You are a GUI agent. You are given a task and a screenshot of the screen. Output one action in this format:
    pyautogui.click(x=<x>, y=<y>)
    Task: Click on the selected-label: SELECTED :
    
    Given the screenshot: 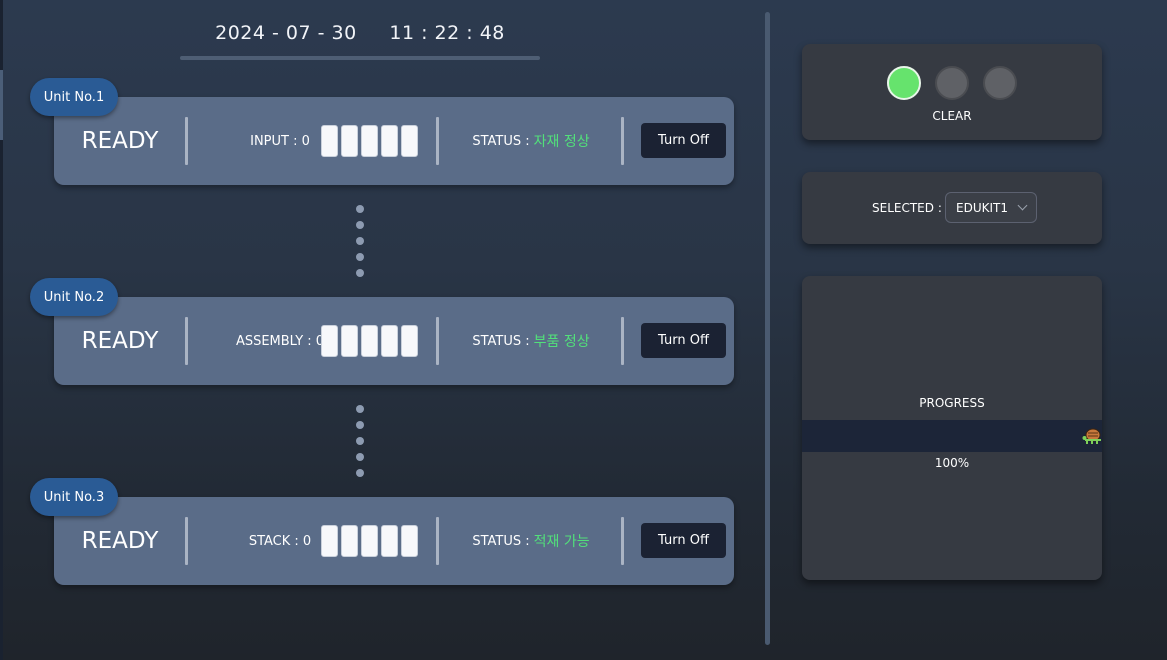 What is the action you would take?
    pyautogui.click(x=907, y=208)
    